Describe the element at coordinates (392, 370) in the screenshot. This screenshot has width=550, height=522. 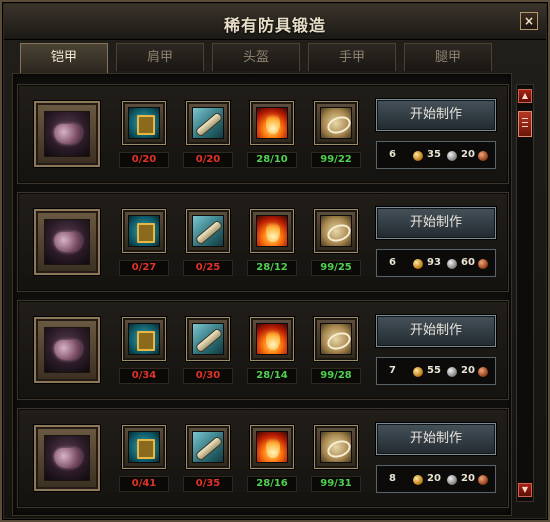
I see `cost-quantity: 7` at that location.